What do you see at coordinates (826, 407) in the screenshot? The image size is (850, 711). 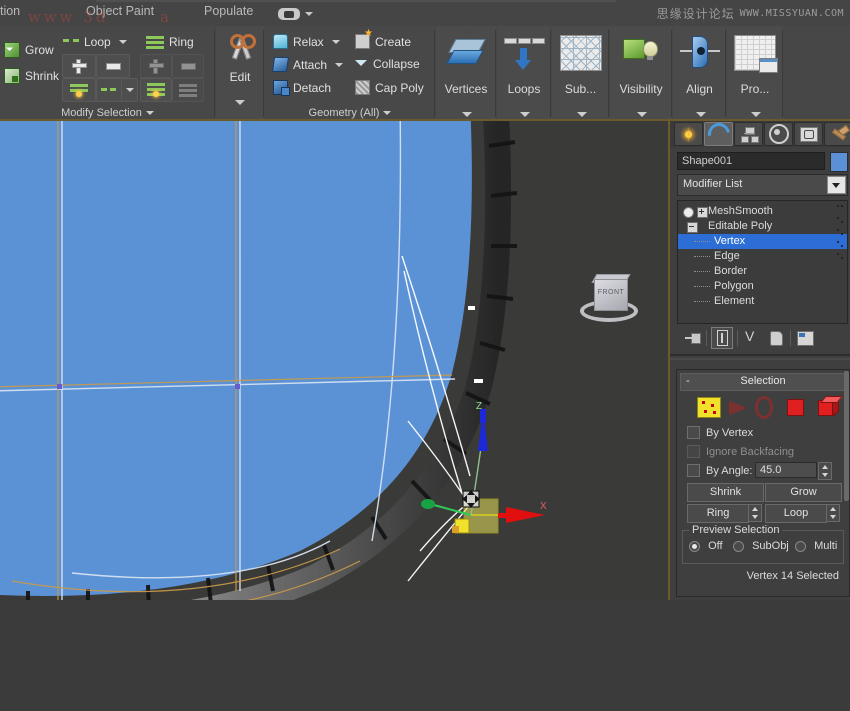 I see `element-subobject-icon` at bounding box center [826, 407].